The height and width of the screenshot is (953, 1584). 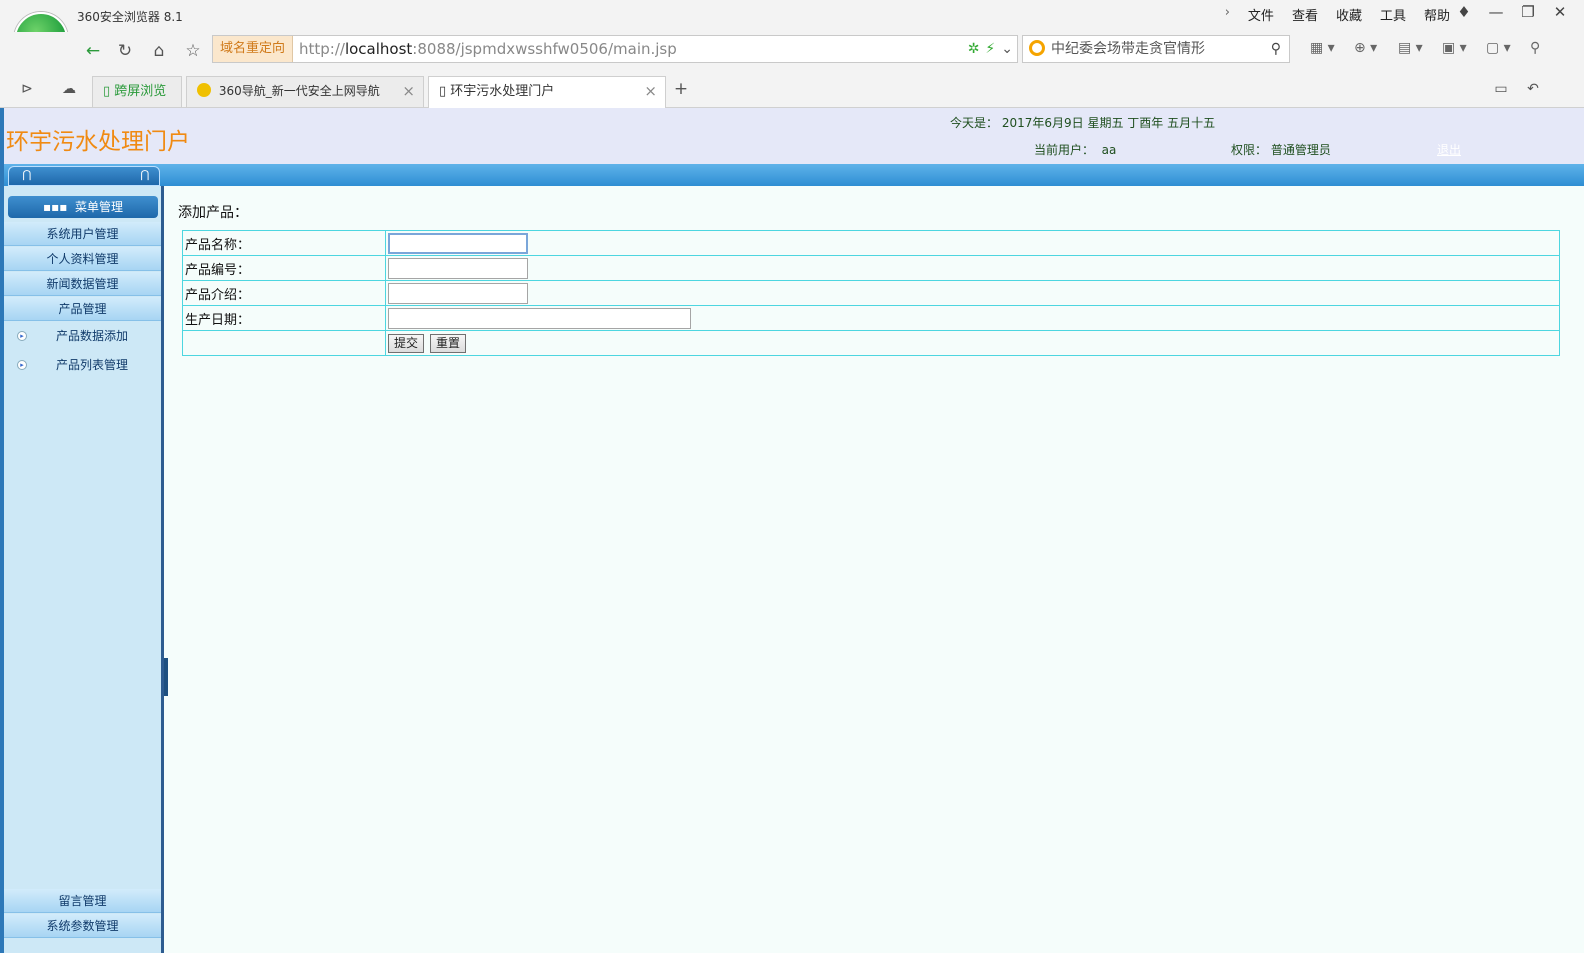 I want to click on extension-icons: ▦ ▾ ⊕ ▾ ▤ ▾ ▣ ▾ ▢ ▾ ⚲, so click(x=1435, y=48).